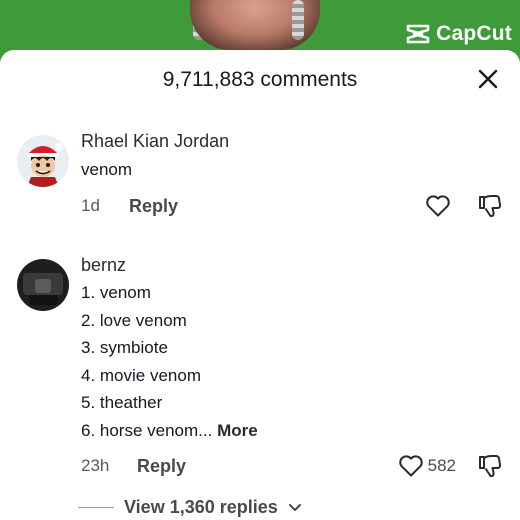 Image resolution: width=520 pixels, height=520 pixels. I want to click on capcut-watermark: CapCut, so click(458, 34).